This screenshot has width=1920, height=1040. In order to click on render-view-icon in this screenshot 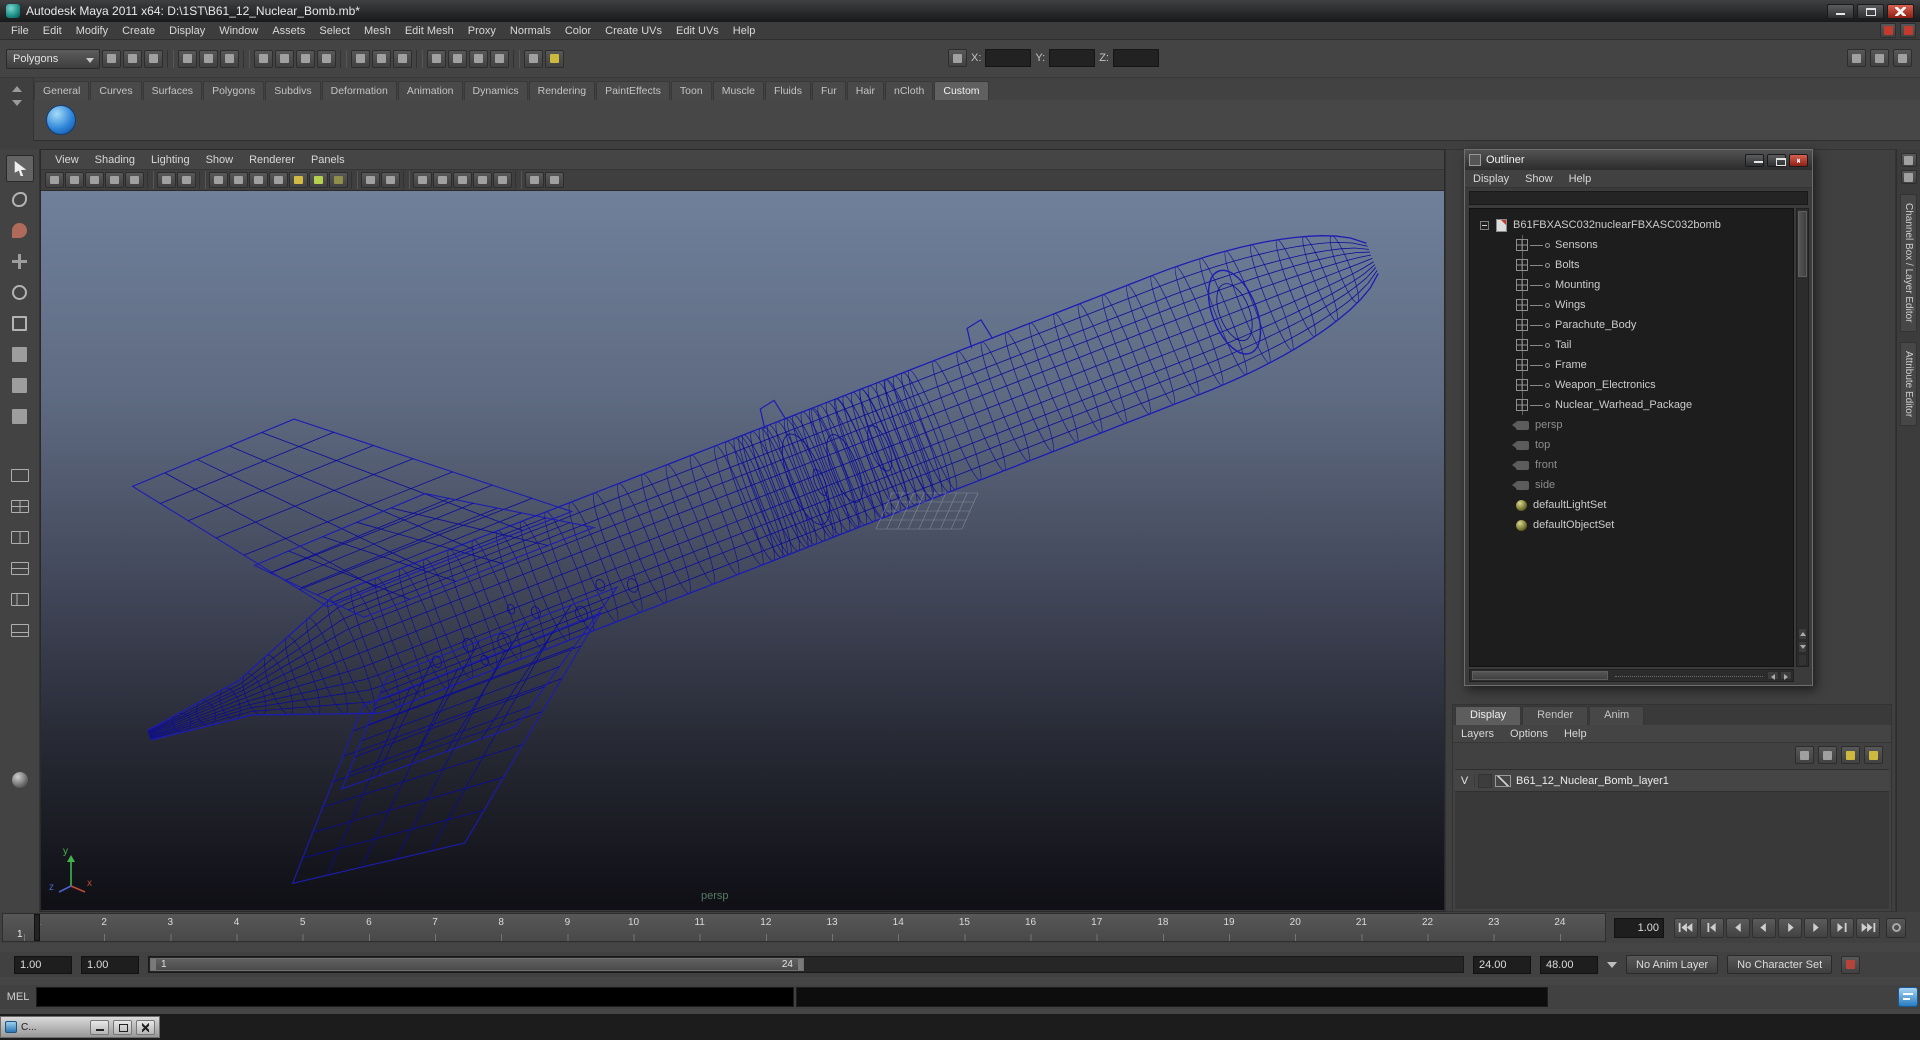, I will do `click(436, 58)`.